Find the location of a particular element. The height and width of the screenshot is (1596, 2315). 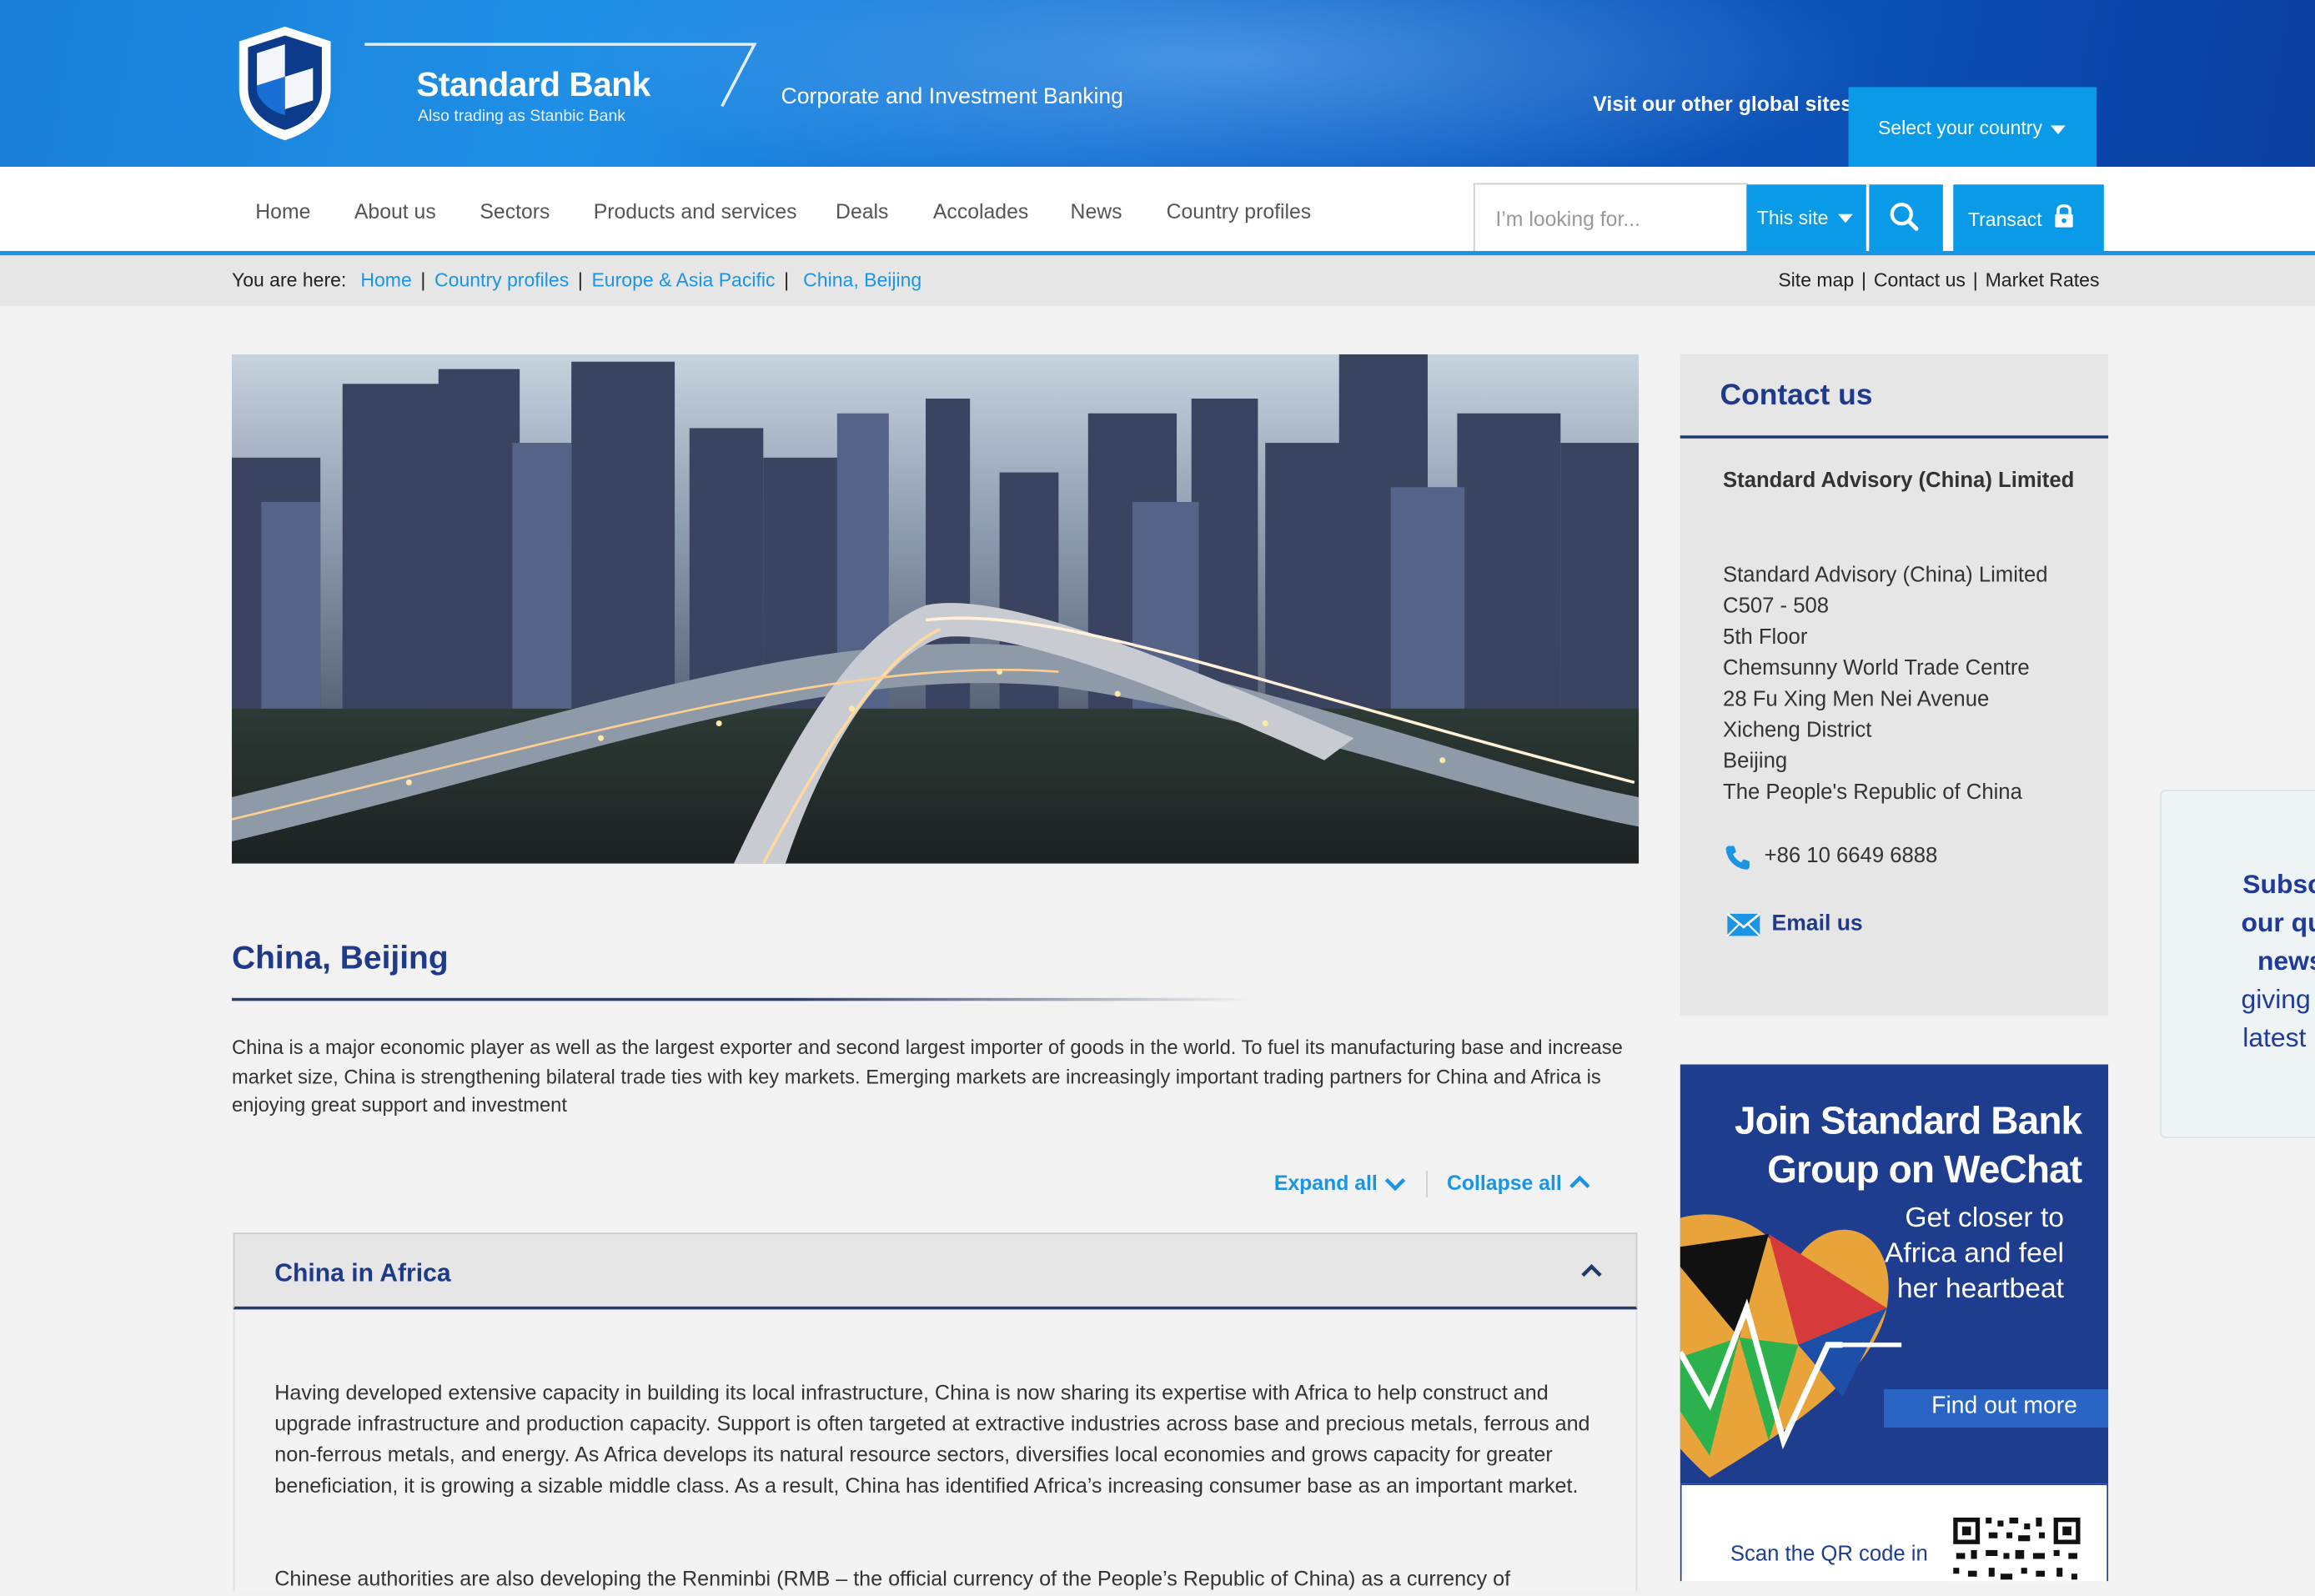

subscribe-text-line: news is located at coordinates (2286, 961).